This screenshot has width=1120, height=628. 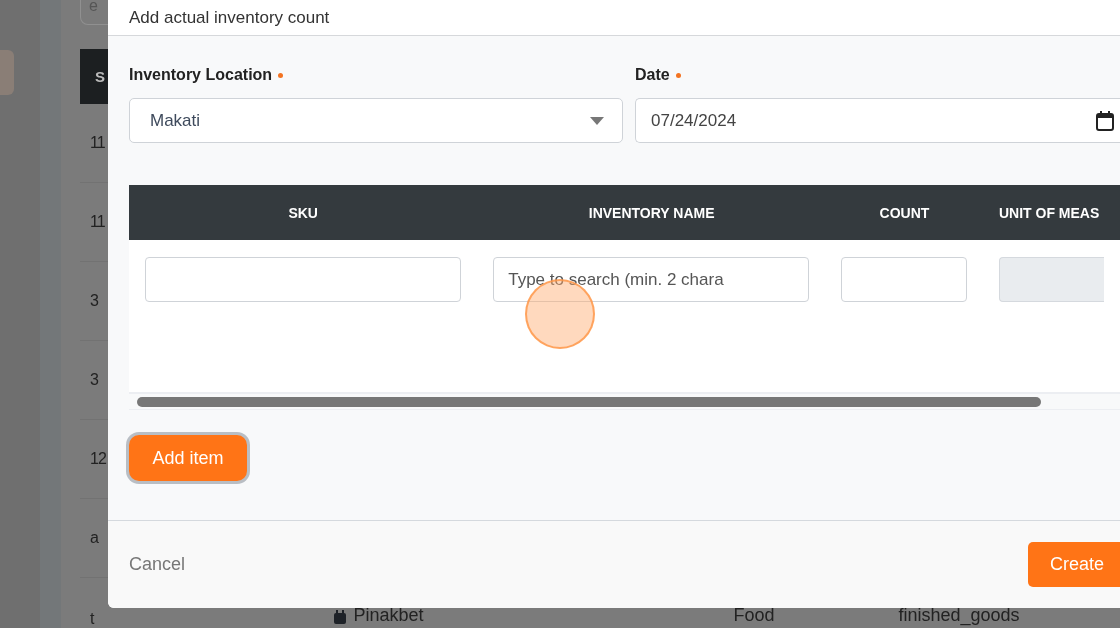 I want to click on table-cell: finished_goods, so click(x=959, y=615).